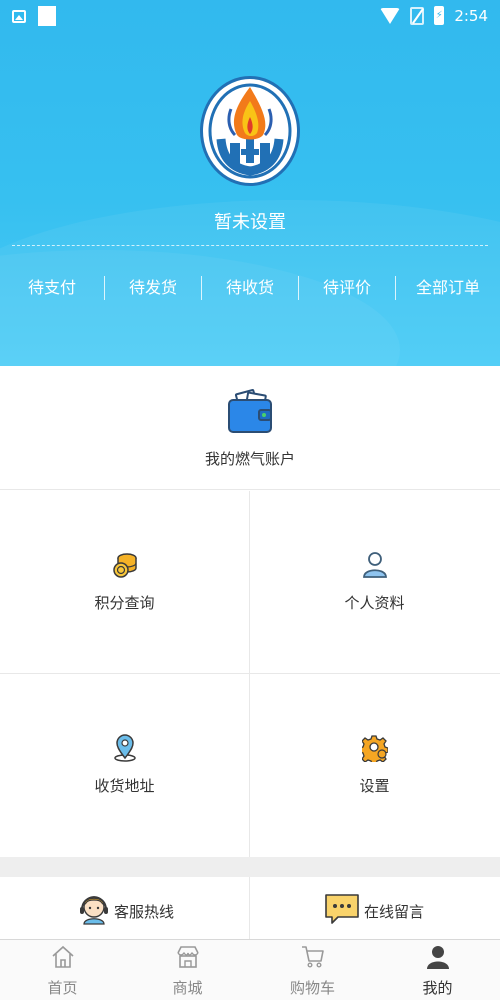  Describe the element at coordinates (52, 288) in the screenshot. I see `order-pending-payment: 待支付` at that location.